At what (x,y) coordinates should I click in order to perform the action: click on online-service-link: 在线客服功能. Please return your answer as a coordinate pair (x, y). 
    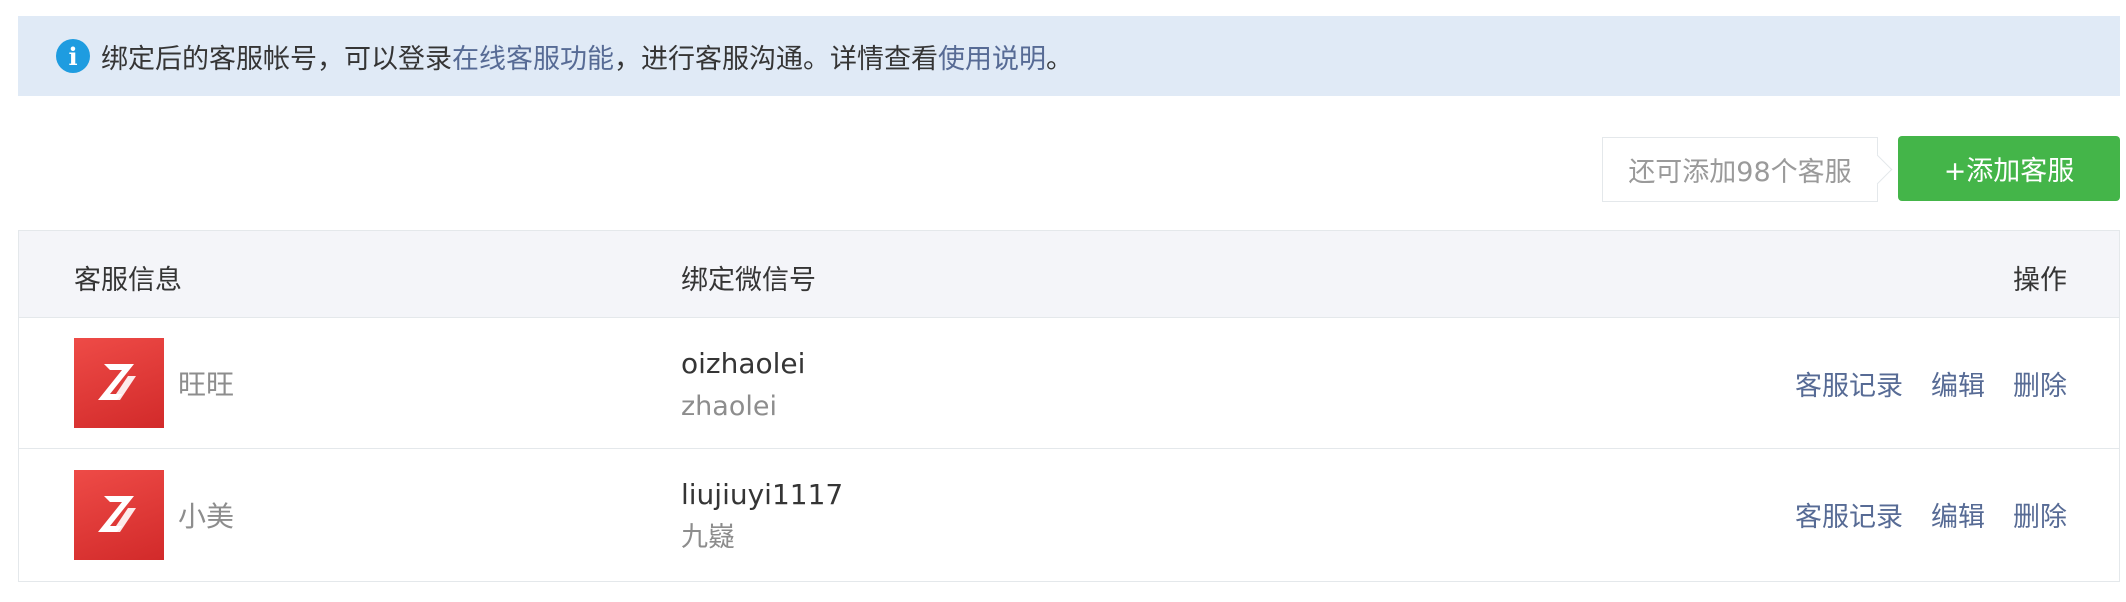
    Looking at the image, I should click on (533, 56).